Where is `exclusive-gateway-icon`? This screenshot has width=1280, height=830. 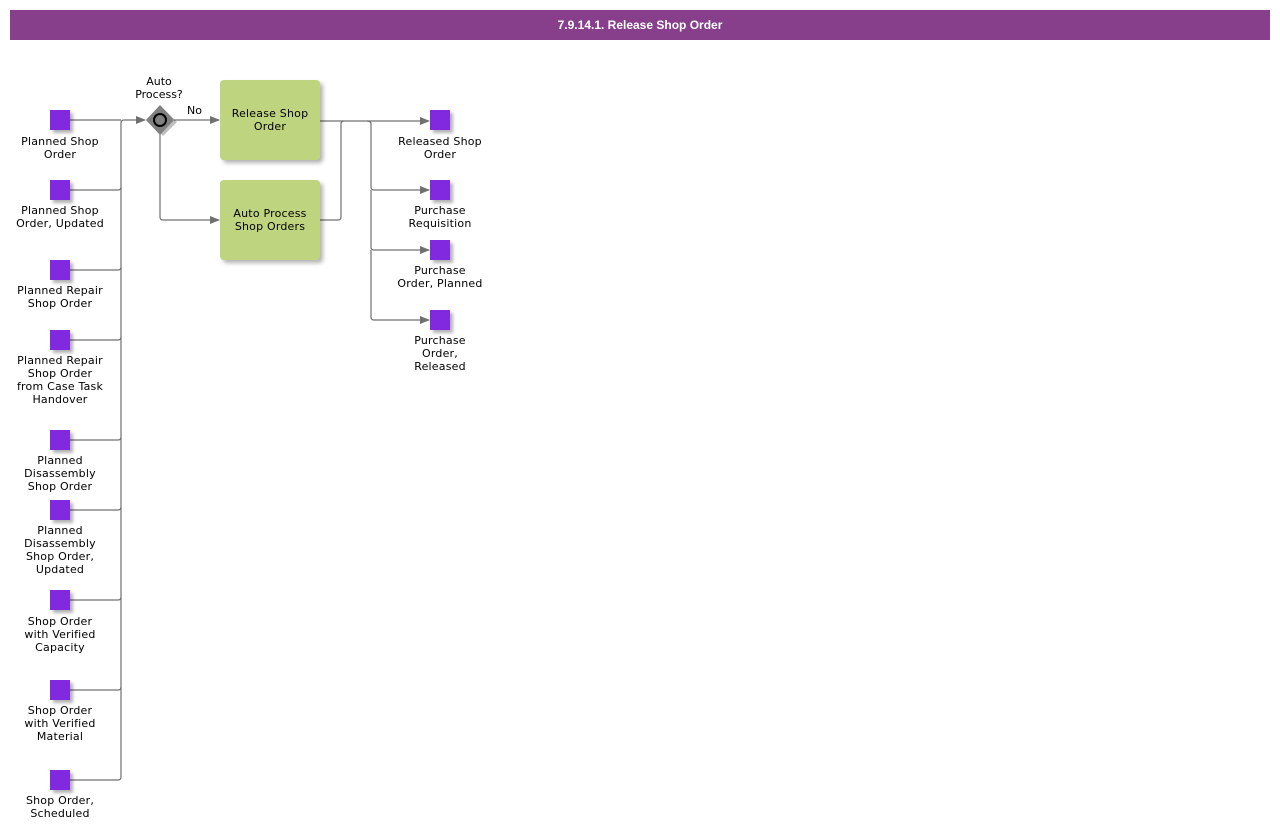 exclusive-gateway-icon is located at coordinates (161, 120).